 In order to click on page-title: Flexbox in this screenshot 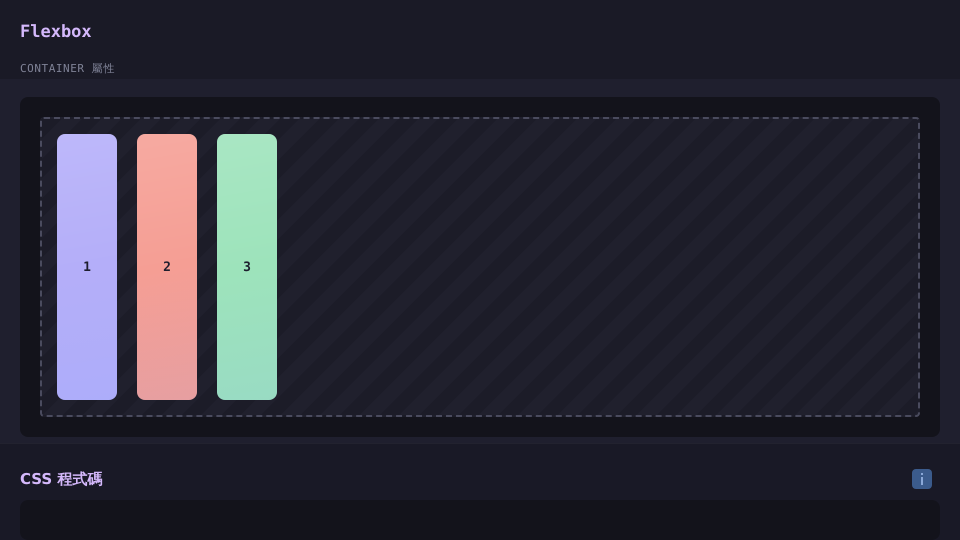, I will do `click(56, 32)`.